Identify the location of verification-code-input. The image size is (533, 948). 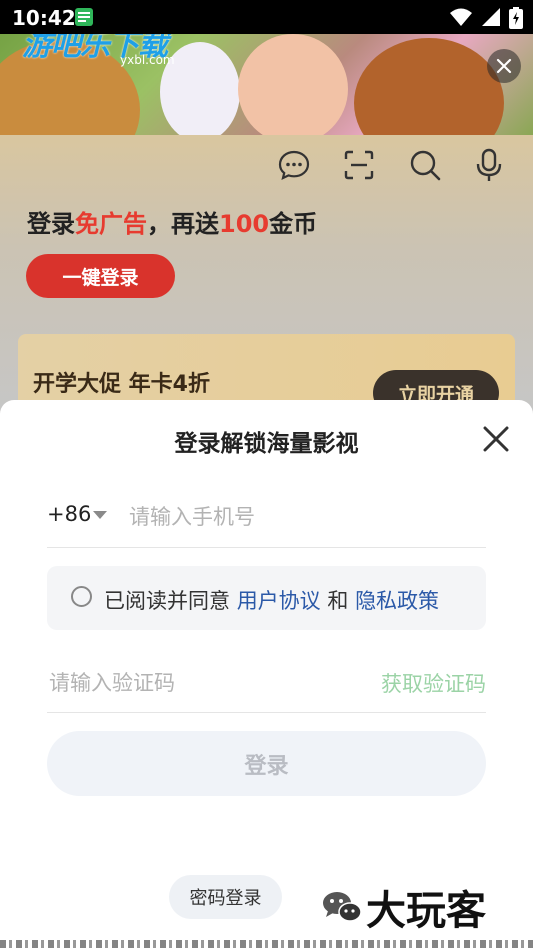
(194, 683).